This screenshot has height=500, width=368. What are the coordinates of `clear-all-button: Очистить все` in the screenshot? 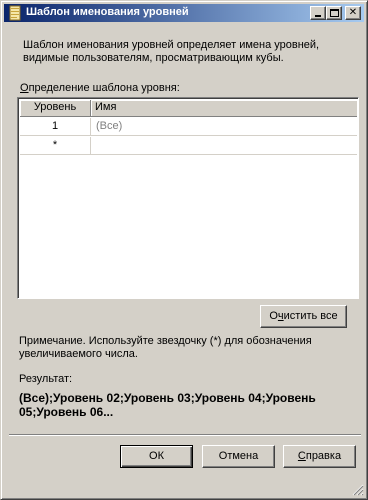 It's located at (303, 316).